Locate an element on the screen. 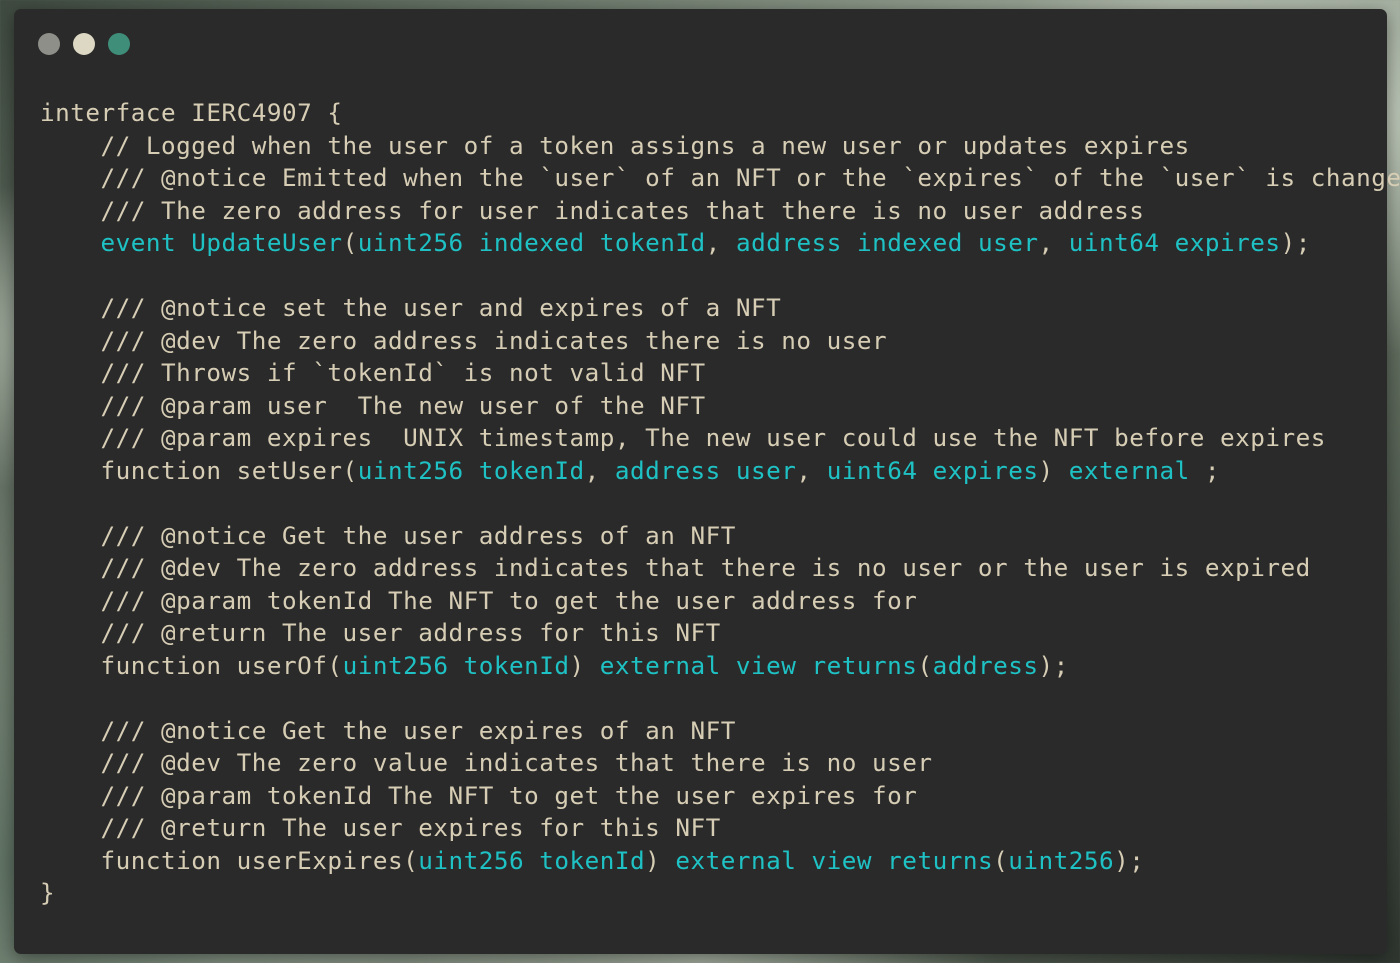  close-button is located at coordinates (49, 44).